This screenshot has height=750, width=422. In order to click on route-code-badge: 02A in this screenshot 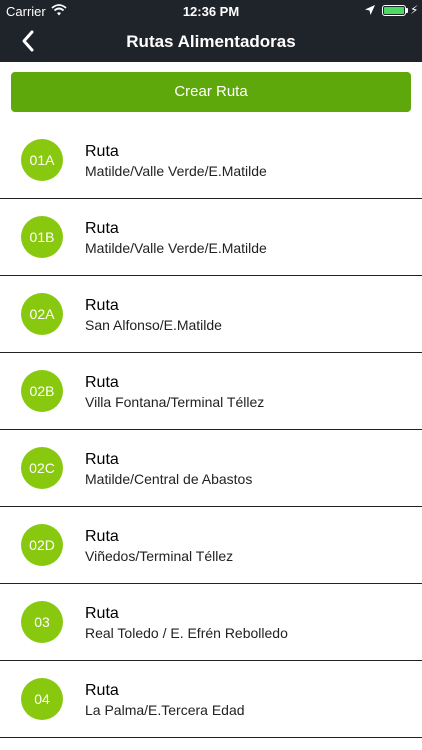, I will do `click(42, 314)`.